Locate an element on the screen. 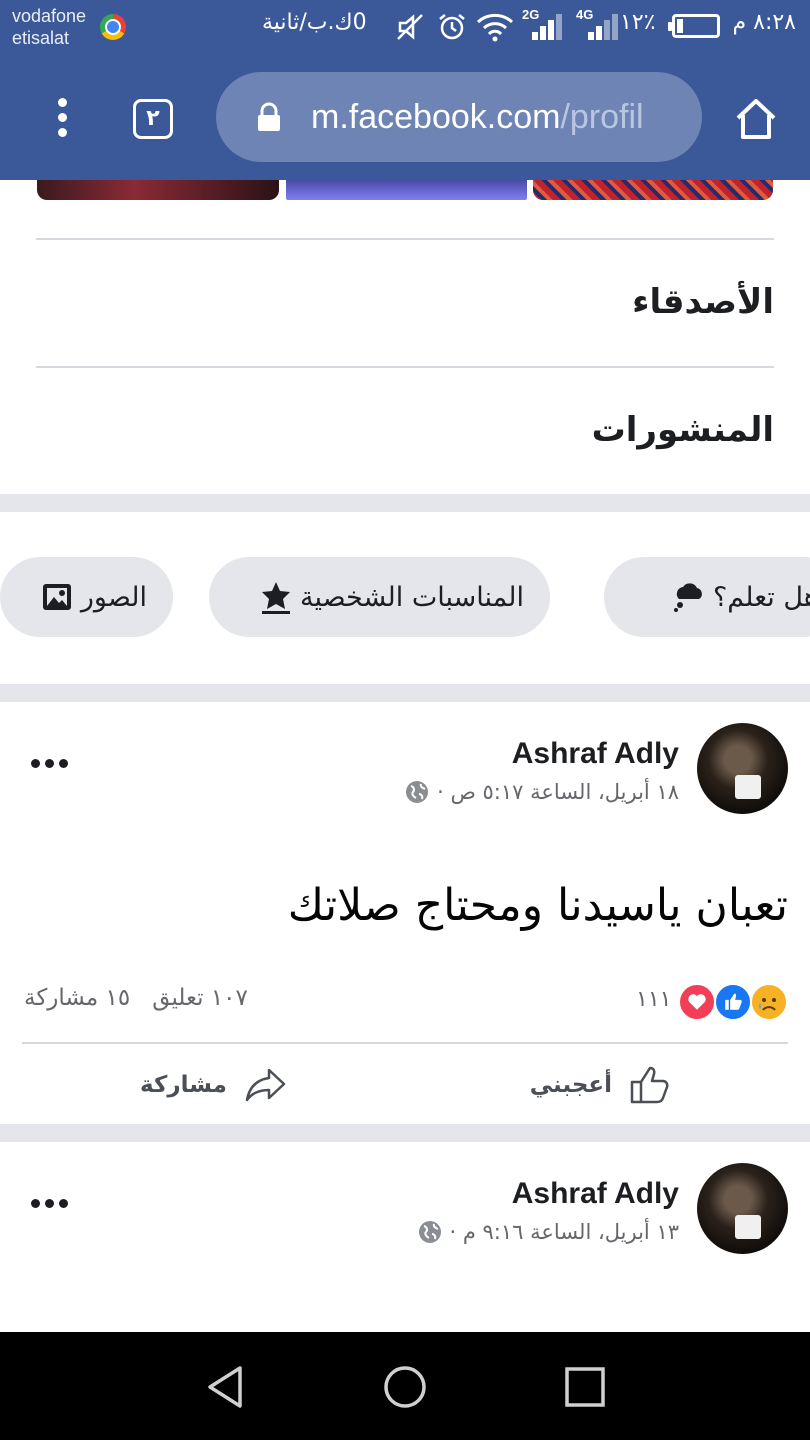  tab-switcher-button: ٢ is located at coordinates (153, 119).